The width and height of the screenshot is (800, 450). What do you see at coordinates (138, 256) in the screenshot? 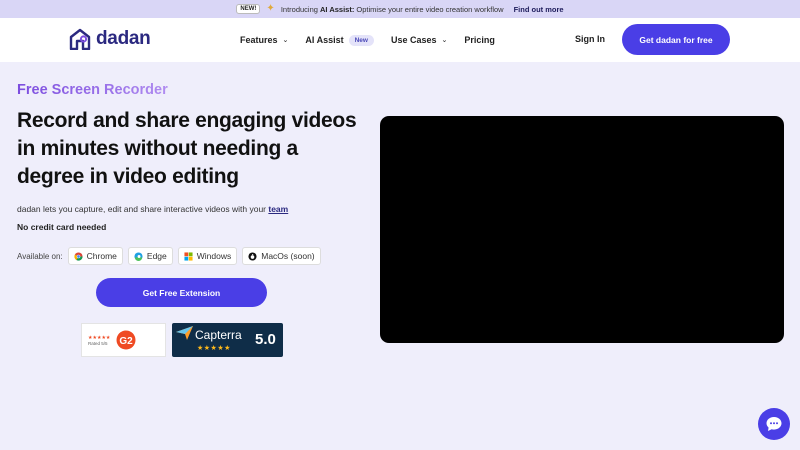
I see `edge-icon` at bounding box center [138, 256].